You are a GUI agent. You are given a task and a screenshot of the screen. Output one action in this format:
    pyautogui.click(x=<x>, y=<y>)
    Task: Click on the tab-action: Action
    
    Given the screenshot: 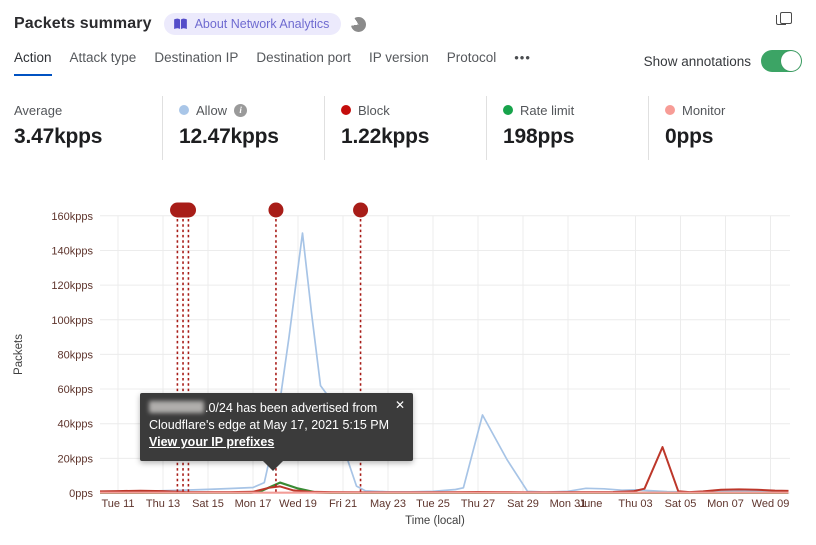 What is the action you would take?
    pyautogui.click(x=33, y=63)
    